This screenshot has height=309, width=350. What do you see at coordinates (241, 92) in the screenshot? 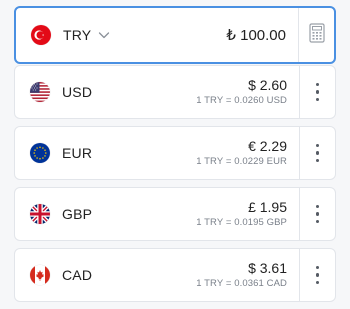
I see `currency-values: $ 2.60 1 TRY = 0.0260 USD` at bounding box center [241, 92].